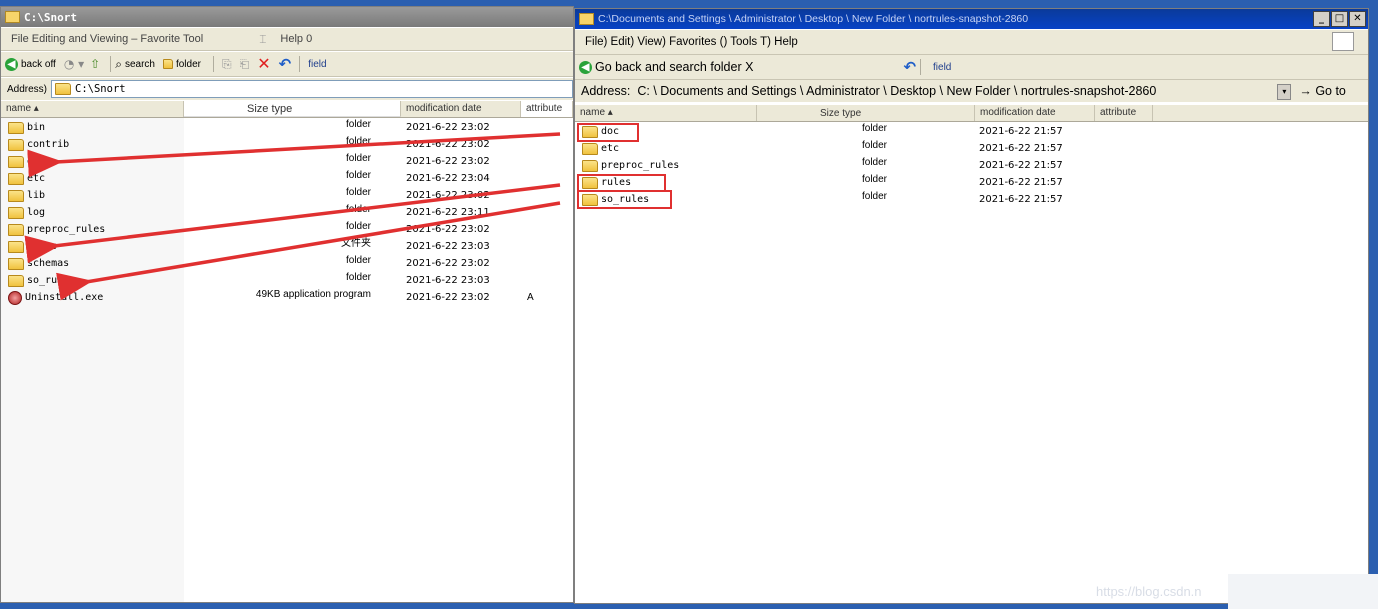 The image size is (1378, 609). What do you see at coordinates (1149, 591) in the screenshot?
I see `watermark-text: https://blog.csdn.n` at bounding box center [1149, 591].